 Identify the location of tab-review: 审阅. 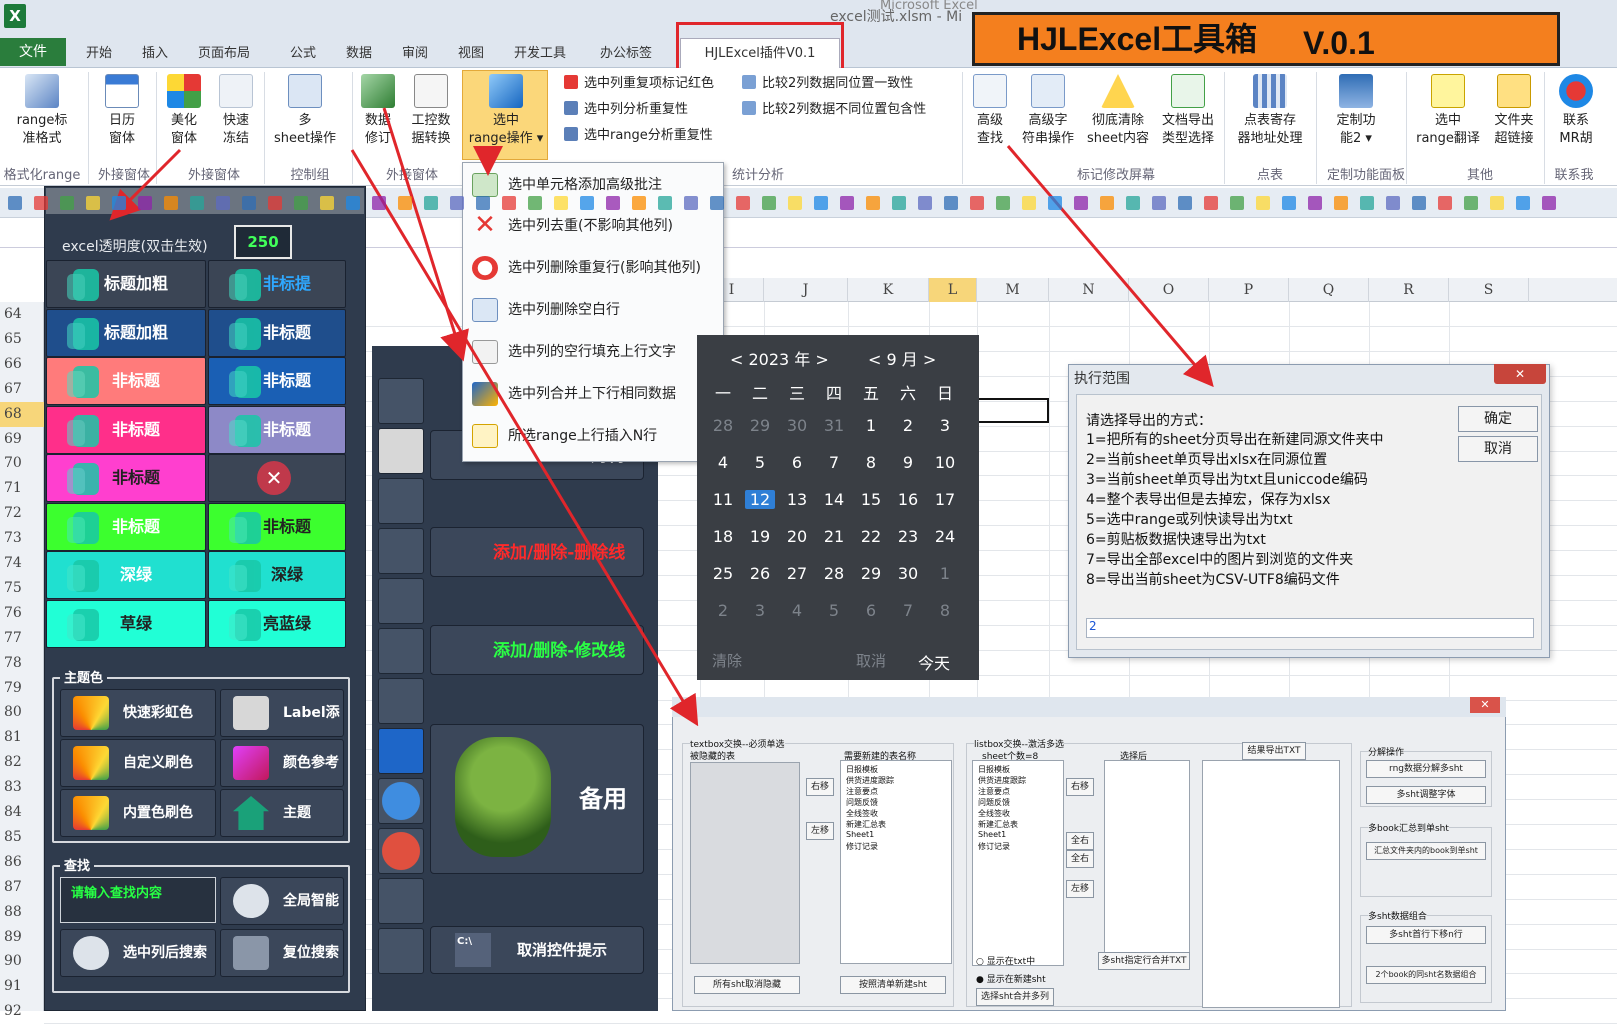
(415, 54).